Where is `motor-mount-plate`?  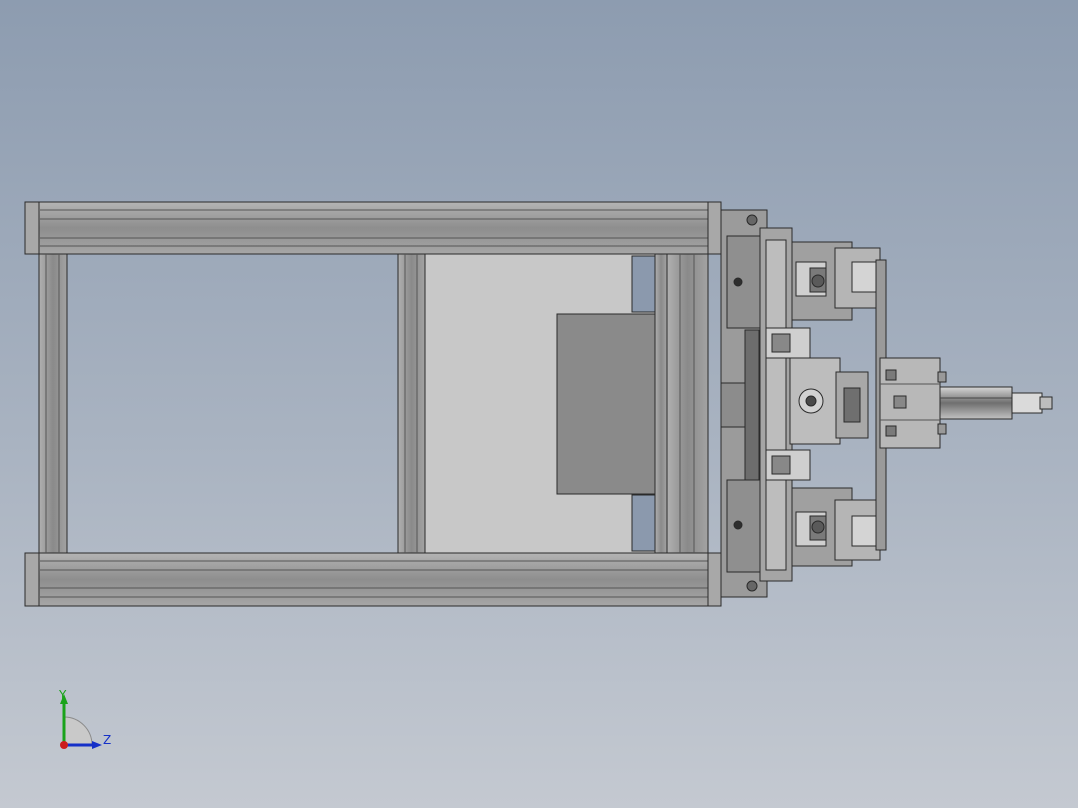
motor-mount-plate is located at coordinates (606, 404).